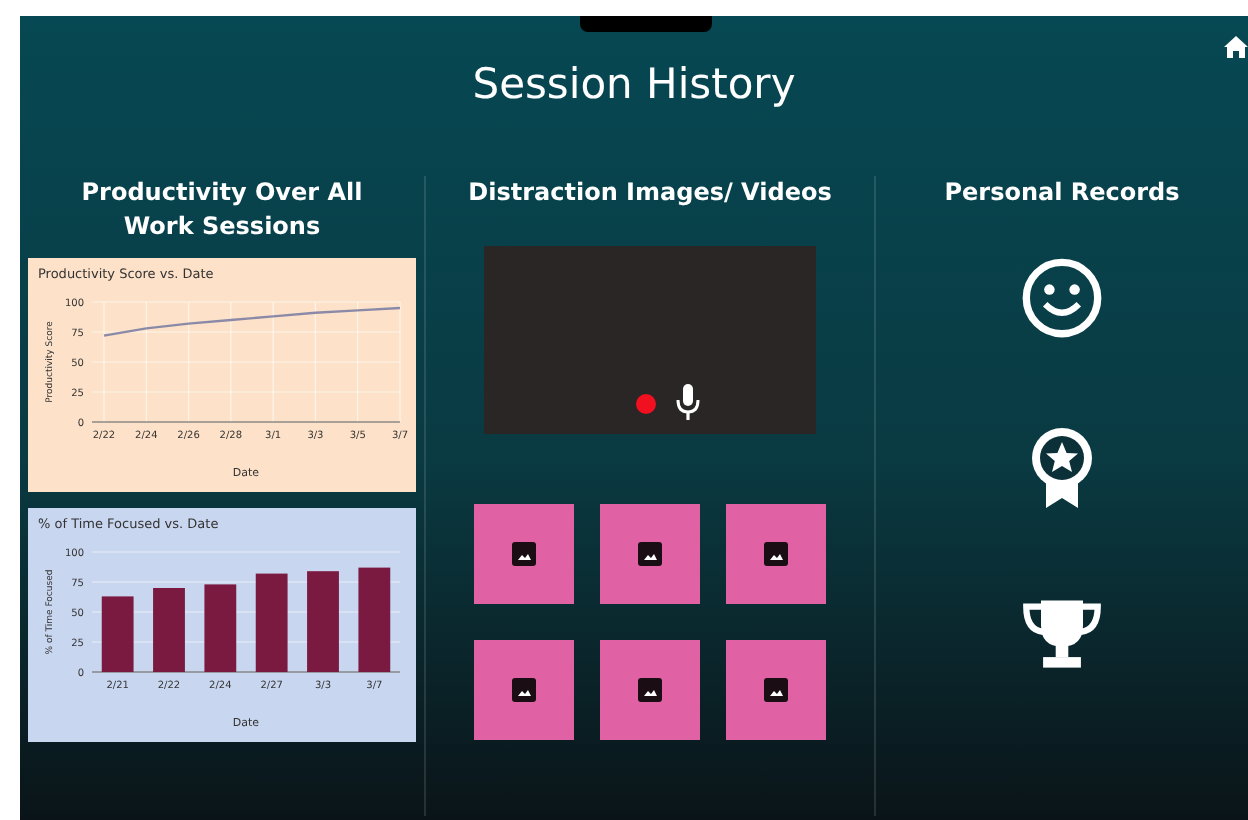 This screenshot has height=820, width=1248. What do you see at coordinates (634, 85) in the screenshot?
I see `page-title: Session History` at bounding box center [634, 85].